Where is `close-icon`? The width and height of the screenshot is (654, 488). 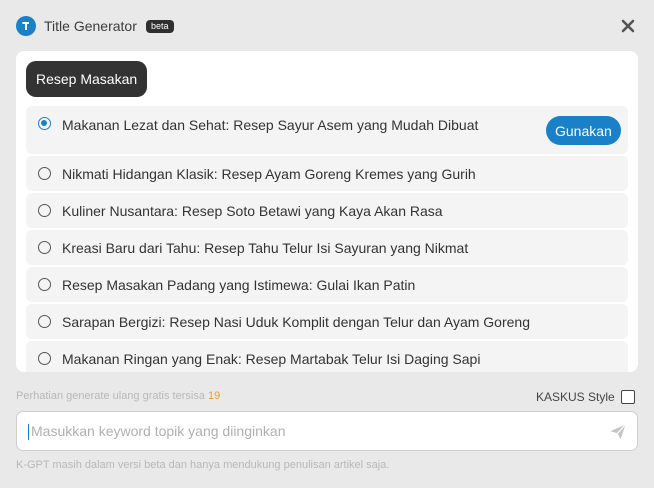 close-icon is located at coordinates (628, 26).